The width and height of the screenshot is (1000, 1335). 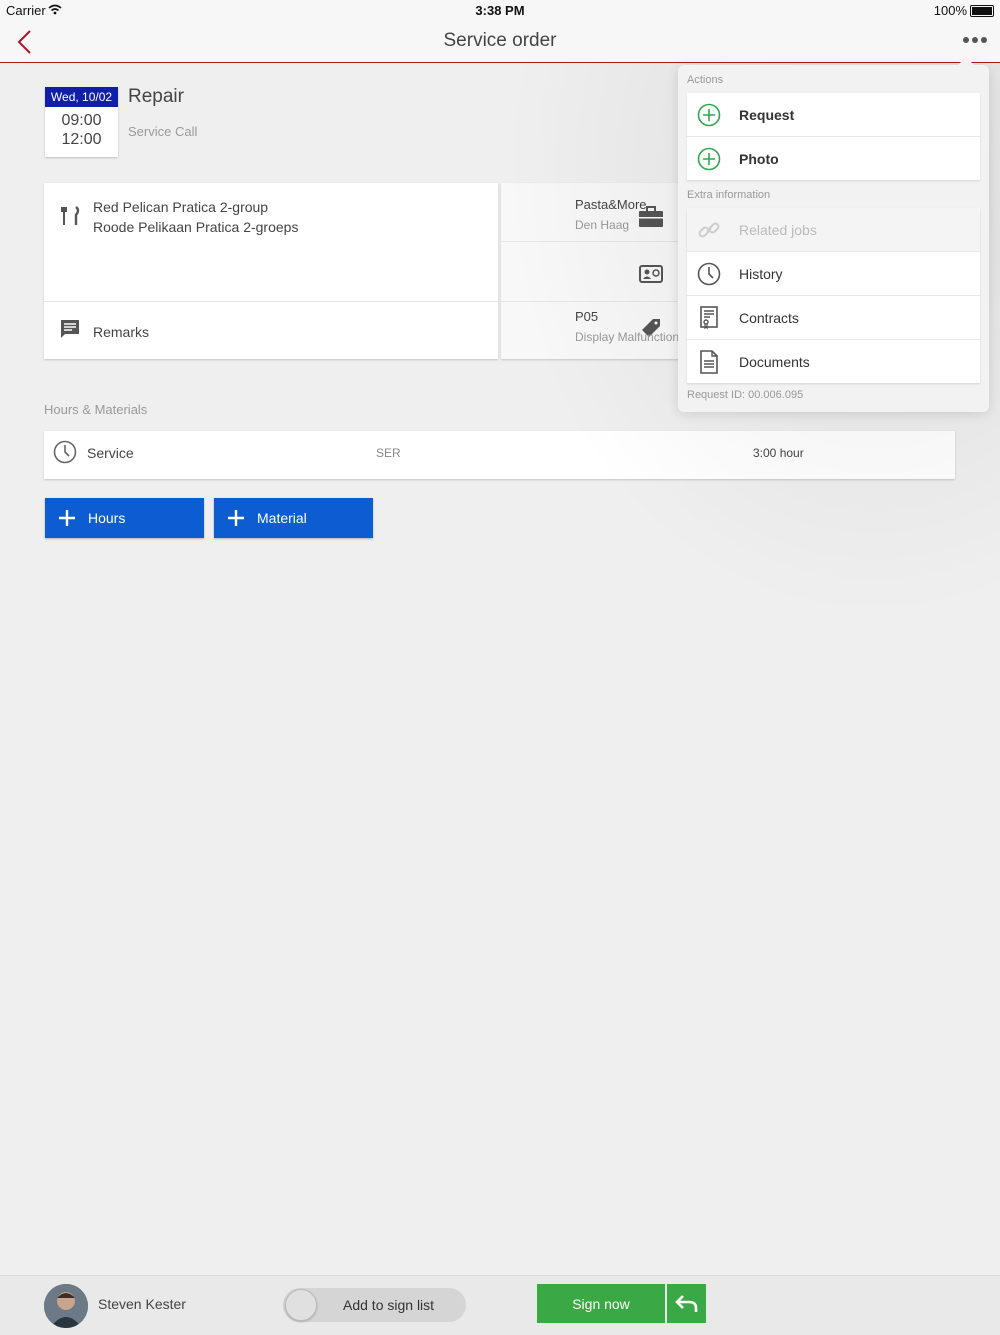 I want to click on job-title: Repair, so click(x=156, y=96).